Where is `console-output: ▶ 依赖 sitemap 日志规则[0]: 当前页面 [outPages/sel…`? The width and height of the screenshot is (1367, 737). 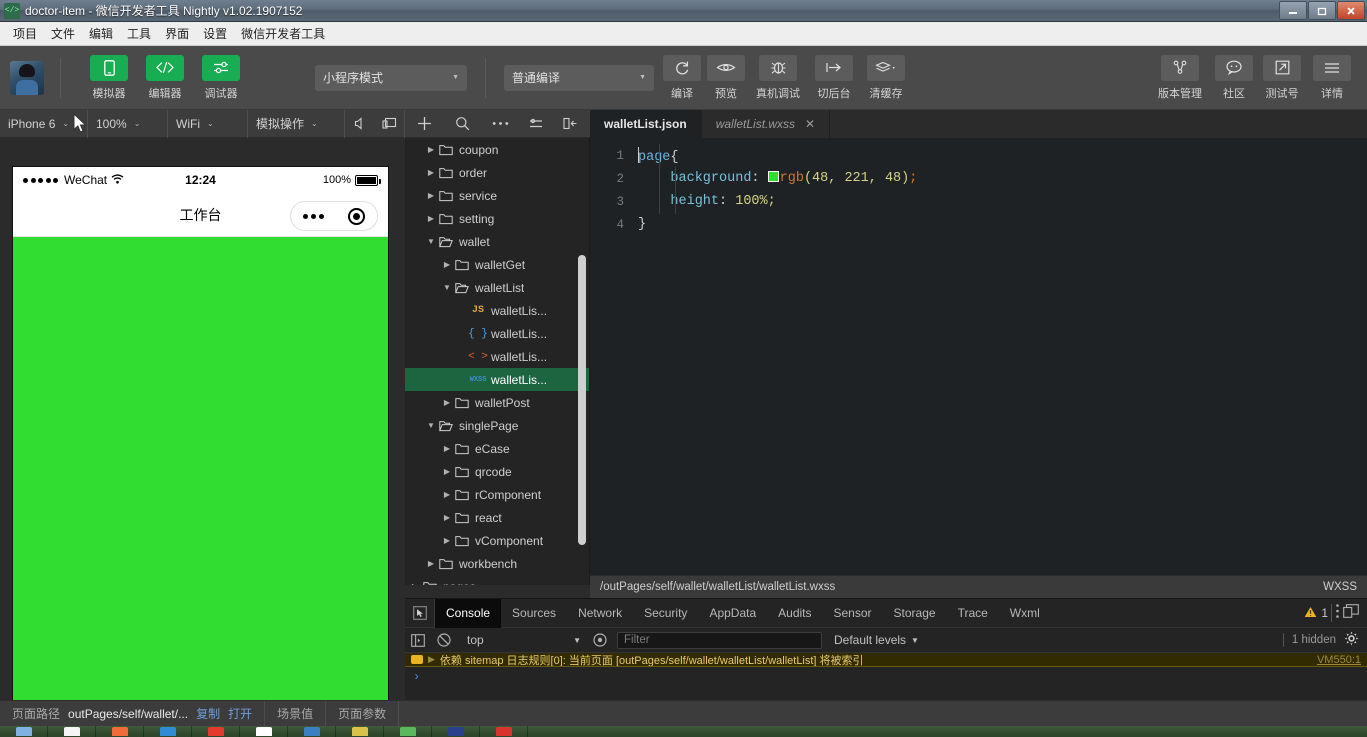 console-output: ▶ 依赖 sitemap 日志规则[0]: 当前页面 [outPages/sel… is located at coordinates (886, 676).